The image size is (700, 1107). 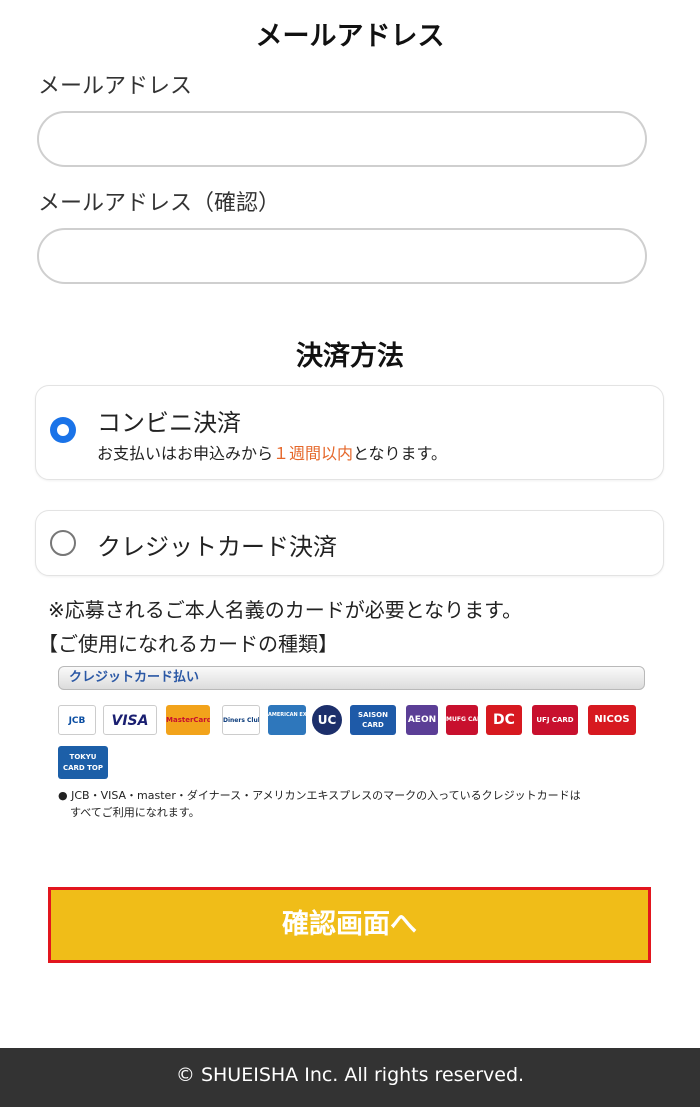 What do you see at coordinates (287, 720) in the screenshot?
I see `amex-logo: AMERICAN EXPRESS` at bounding box center [287, 720].